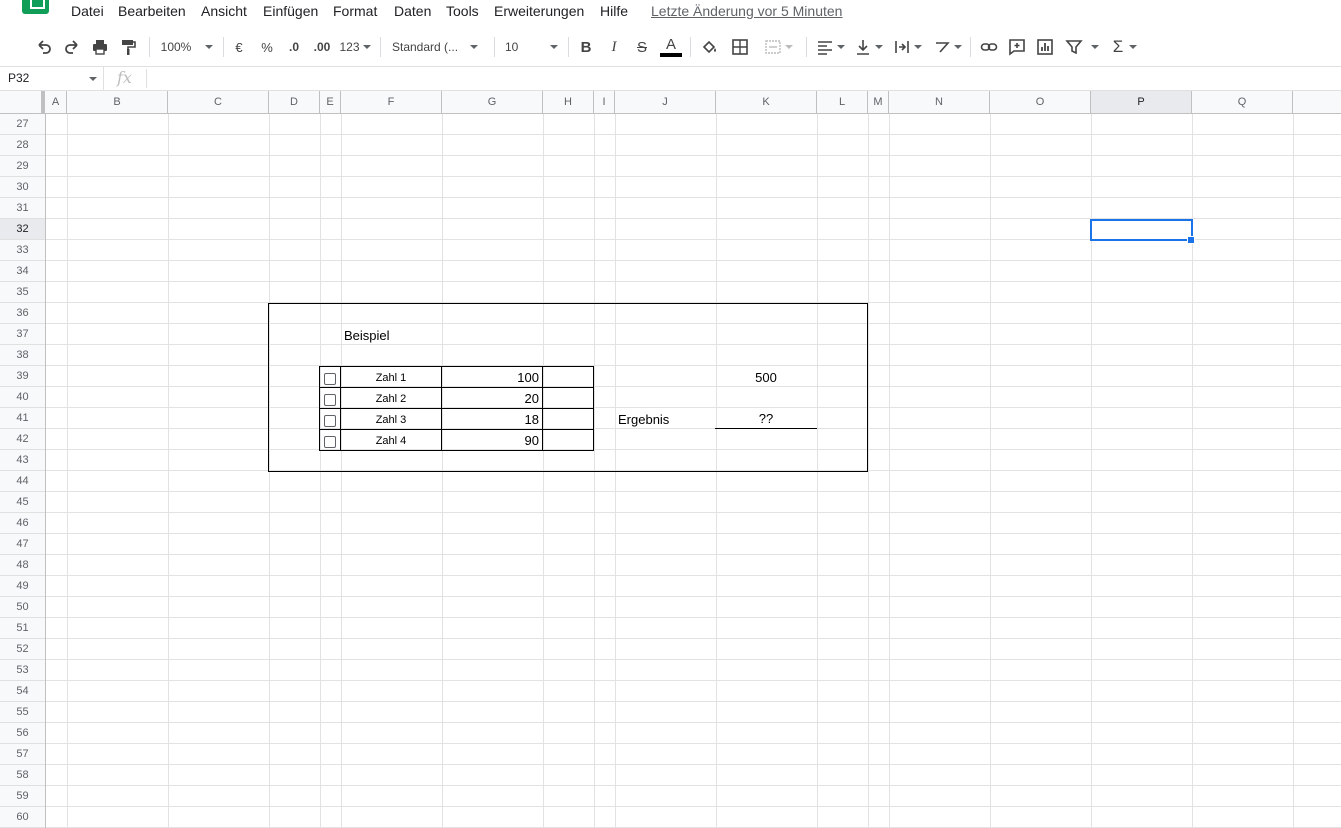  What do you see at coordinates (939, 102) in the screenshot?
I see `col-header-n: N` at bounding box center [939, 102].